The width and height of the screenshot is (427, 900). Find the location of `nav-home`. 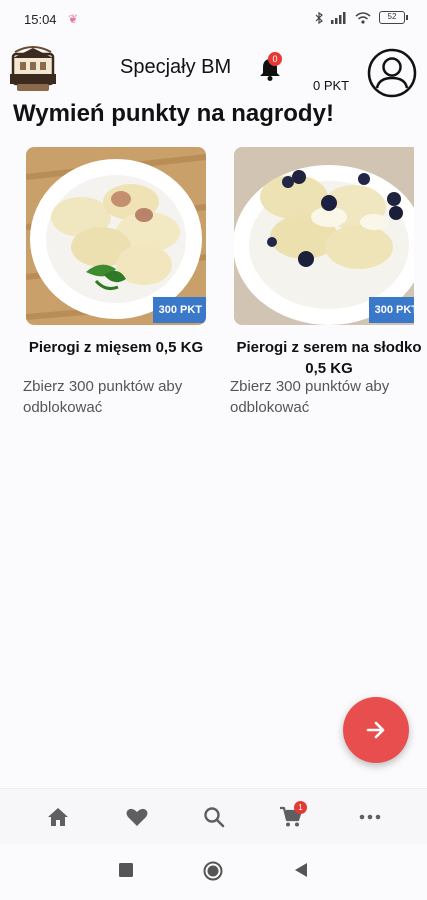

nav-home is located at coordinates (58, 817).